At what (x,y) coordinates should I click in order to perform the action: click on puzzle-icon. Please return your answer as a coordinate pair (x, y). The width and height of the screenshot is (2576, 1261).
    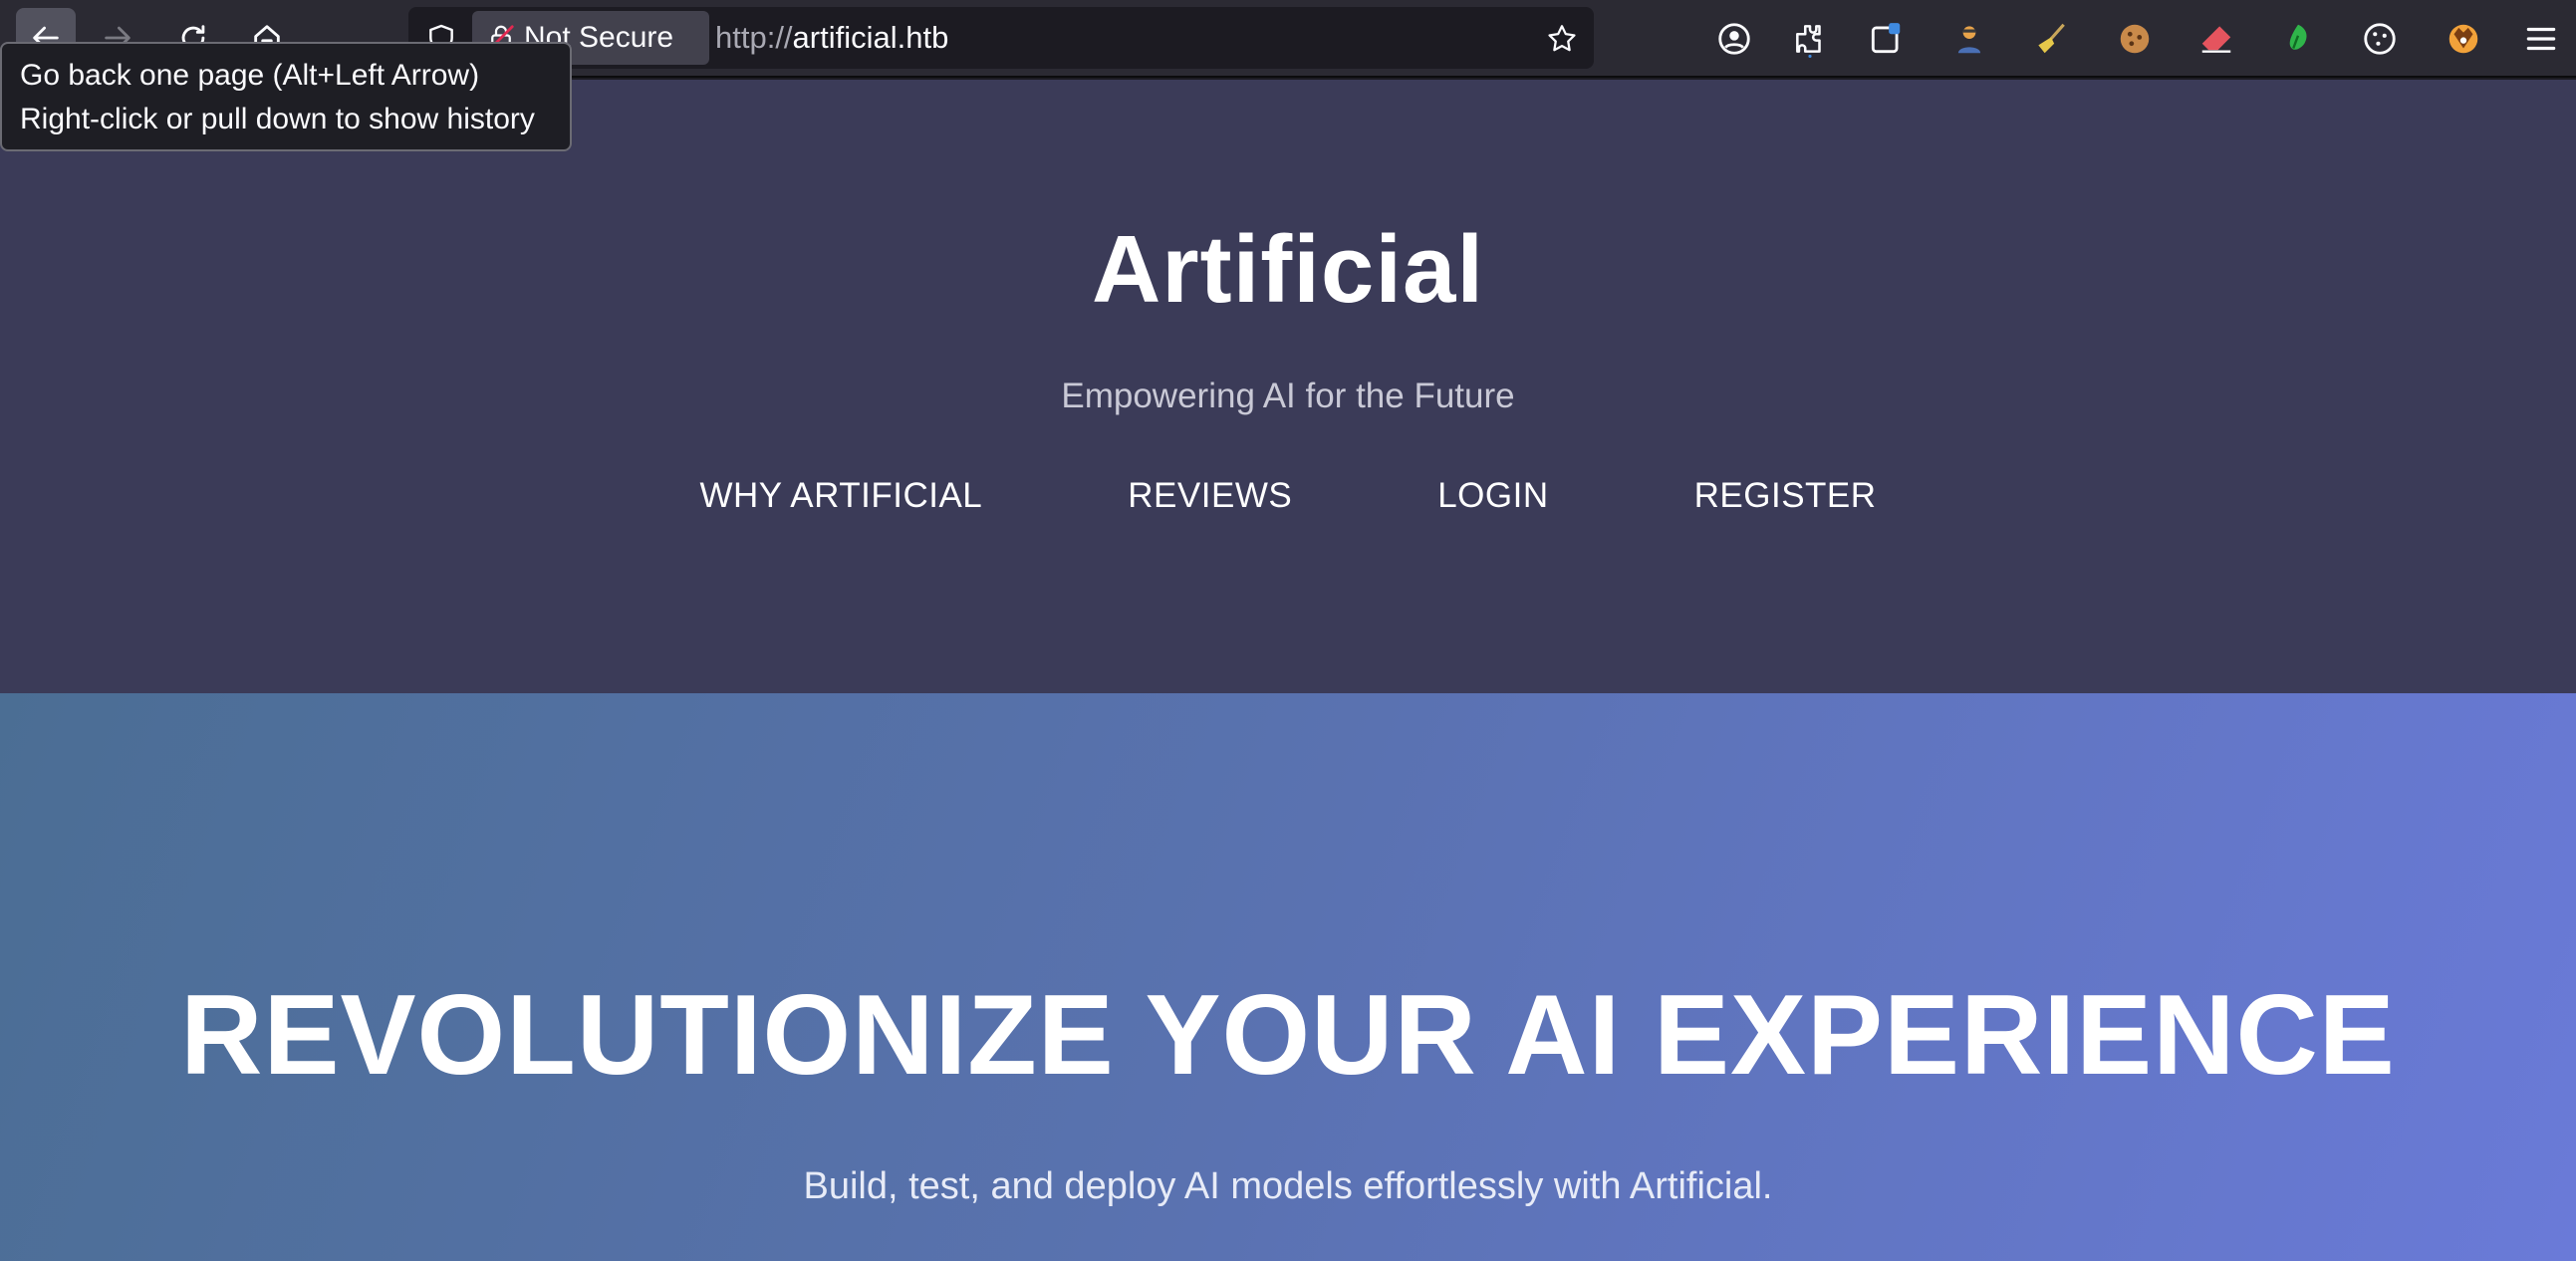
    Looking at the image, I should click on (1808, 41).